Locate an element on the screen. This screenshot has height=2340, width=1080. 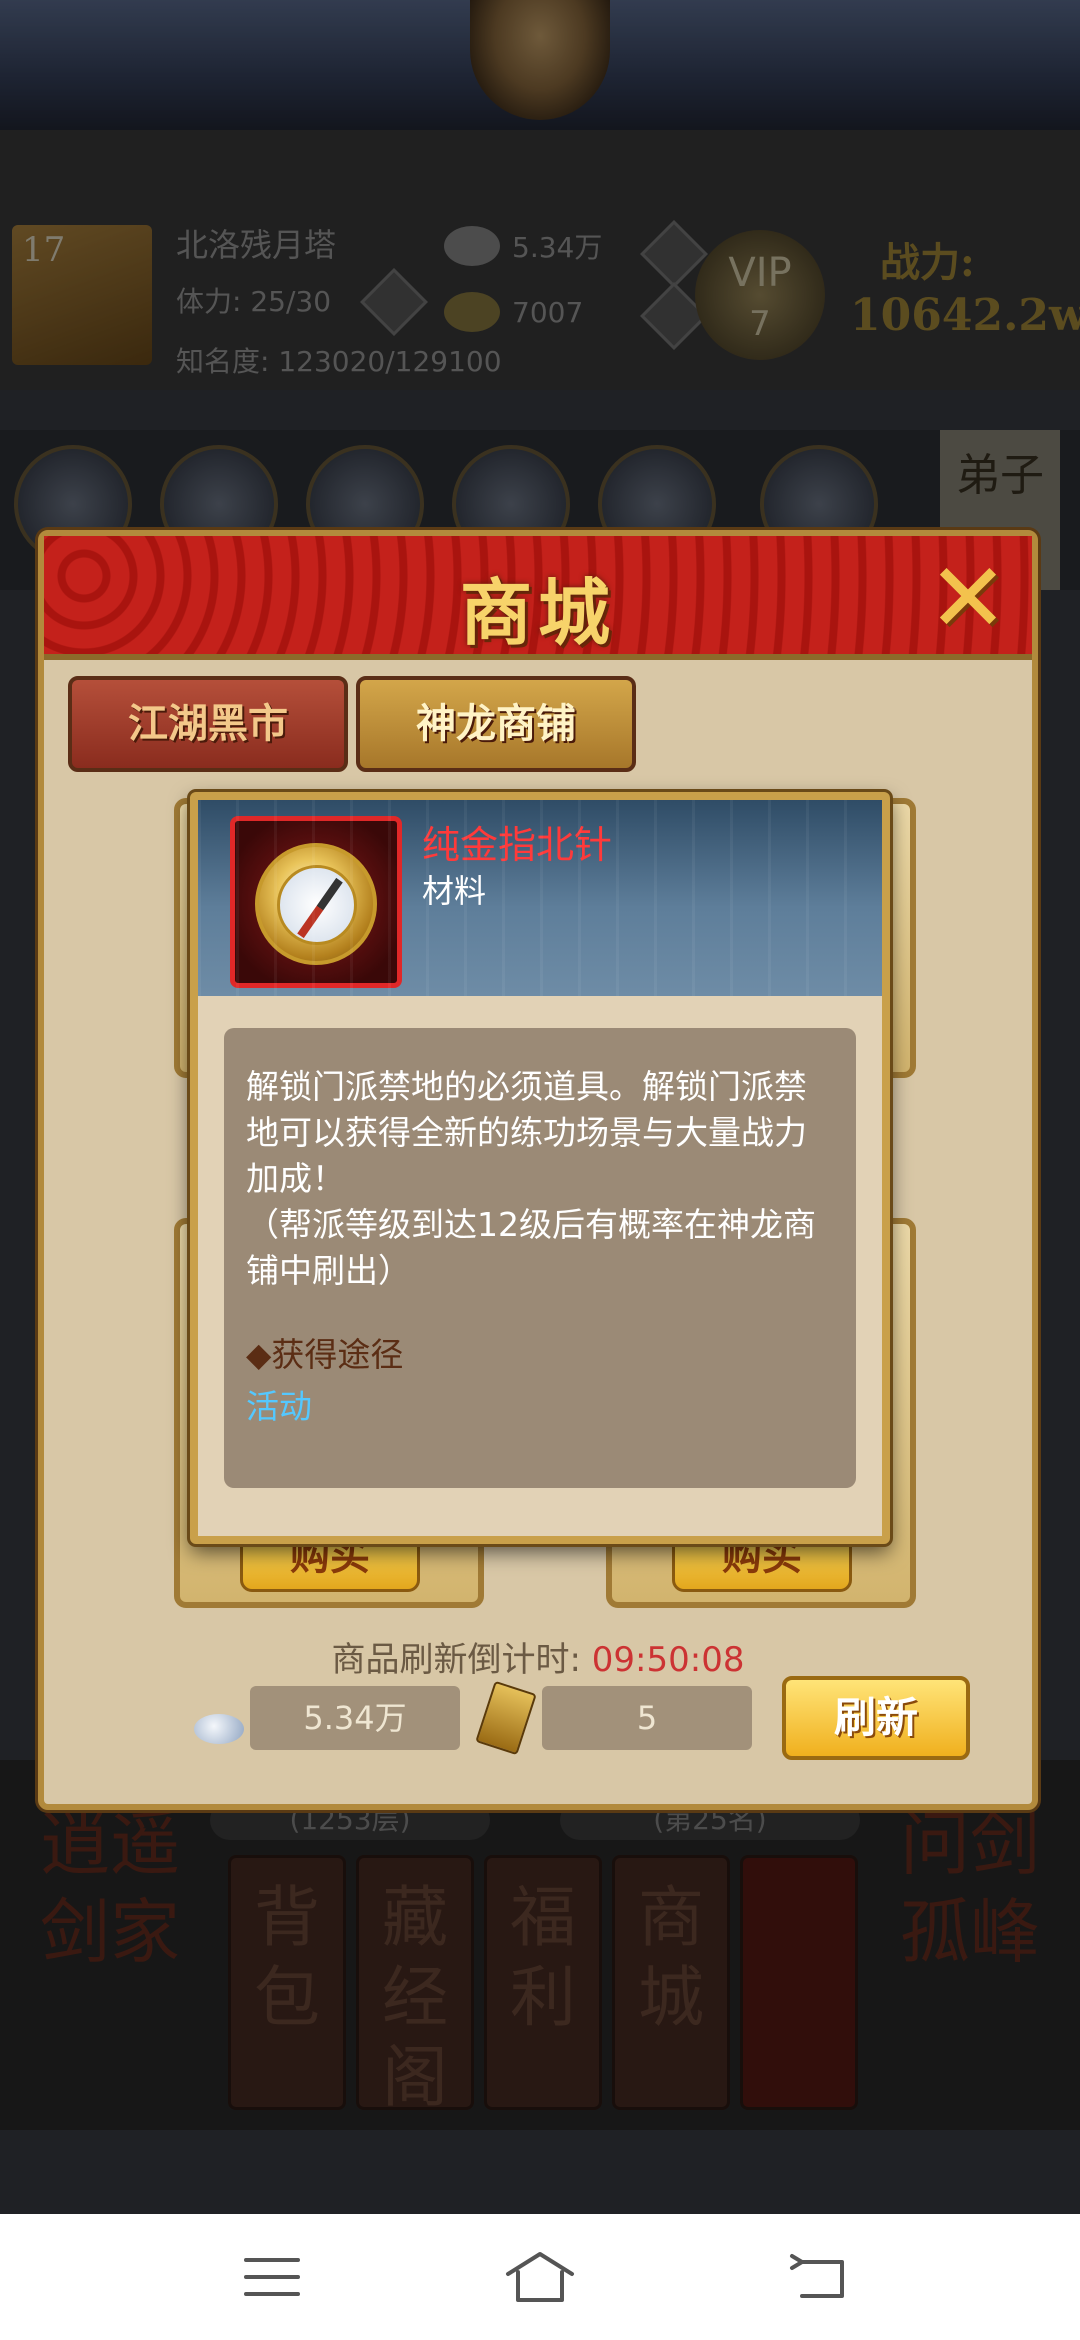
tab-dragon-shop: 神龙商铺 is located at coordinates (496, 724).